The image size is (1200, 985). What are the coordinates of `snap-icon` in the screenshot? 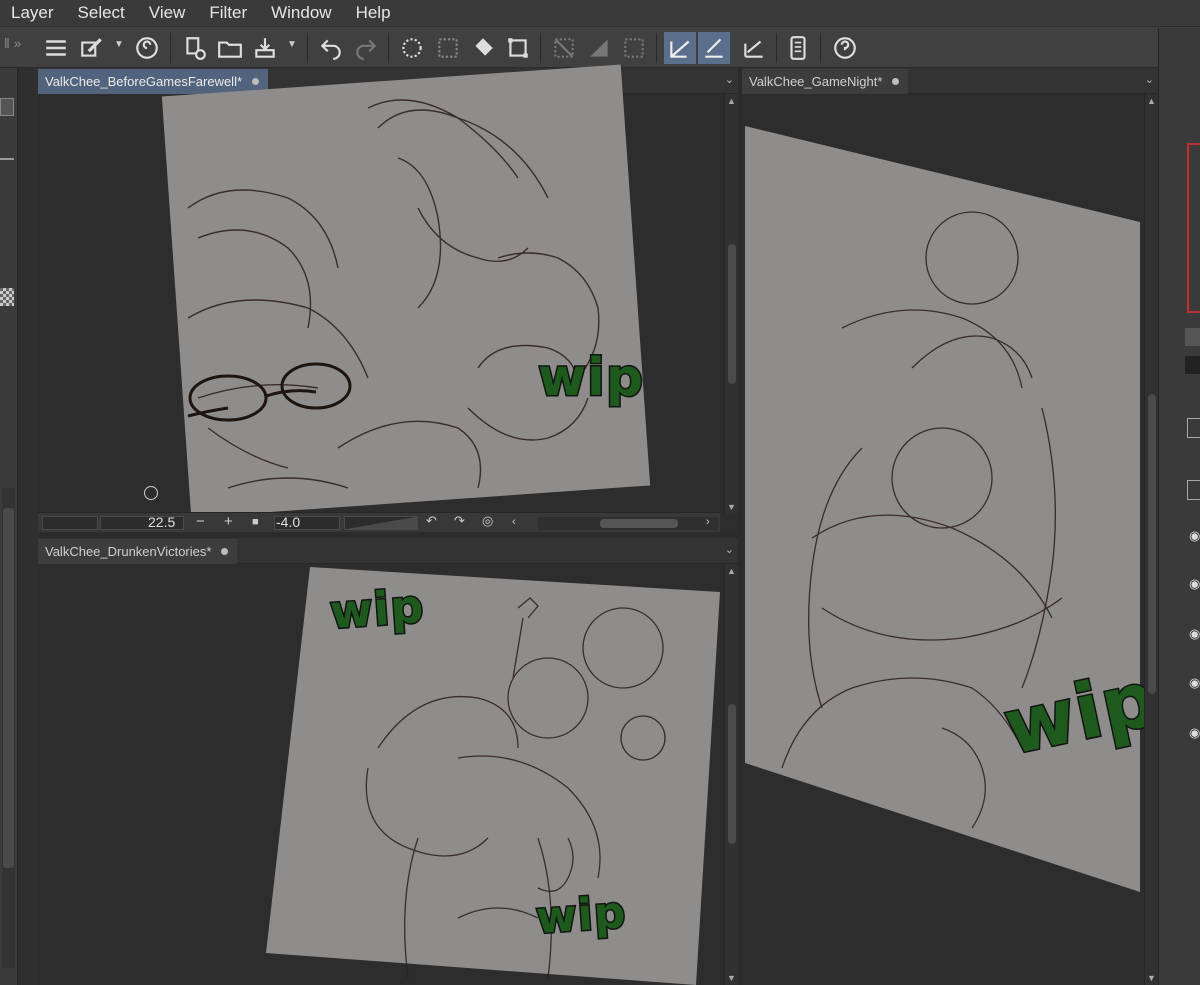 It's located at (680, 48).